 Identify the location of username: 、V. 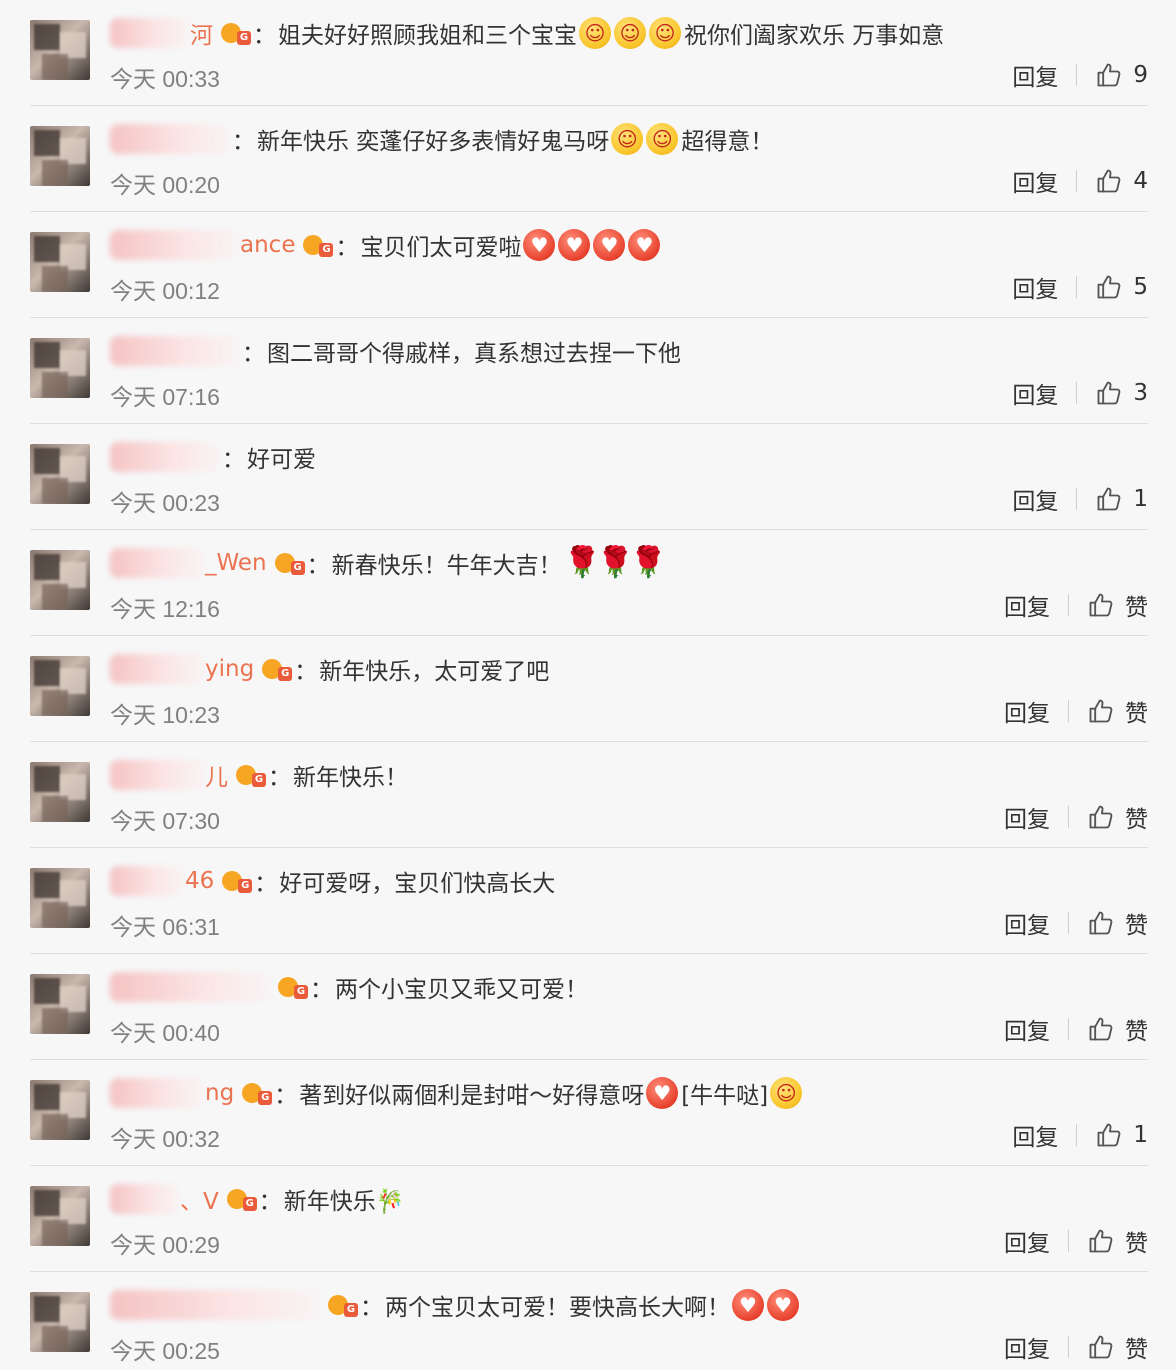
(199, 1199).